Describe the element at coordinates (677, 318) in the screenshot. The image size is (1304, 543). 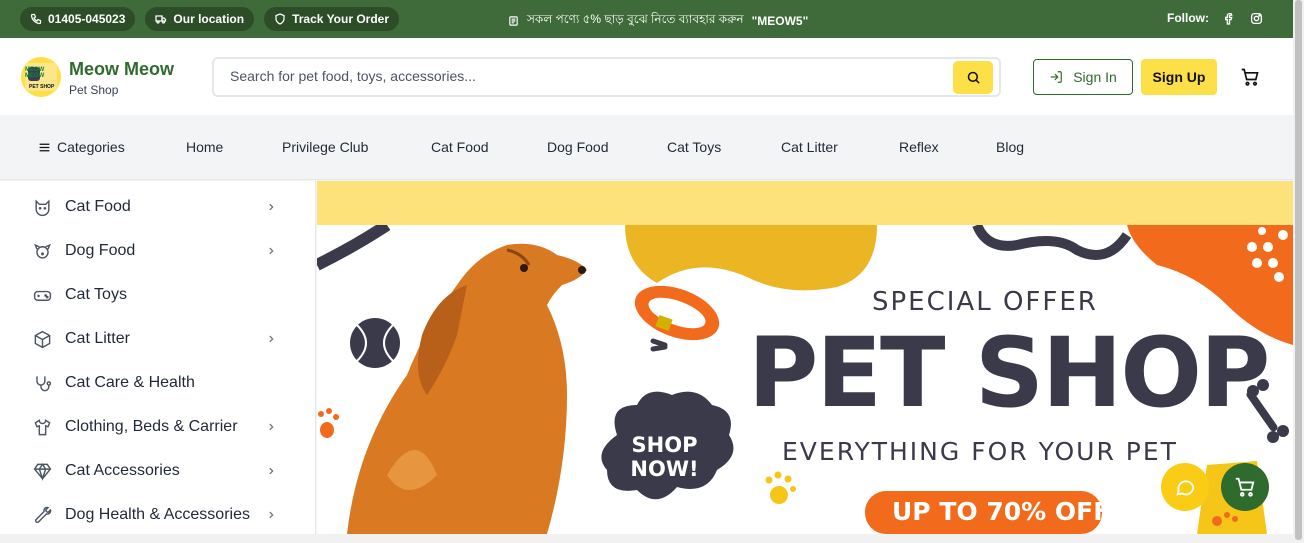
I see `decor-collar` at that location.